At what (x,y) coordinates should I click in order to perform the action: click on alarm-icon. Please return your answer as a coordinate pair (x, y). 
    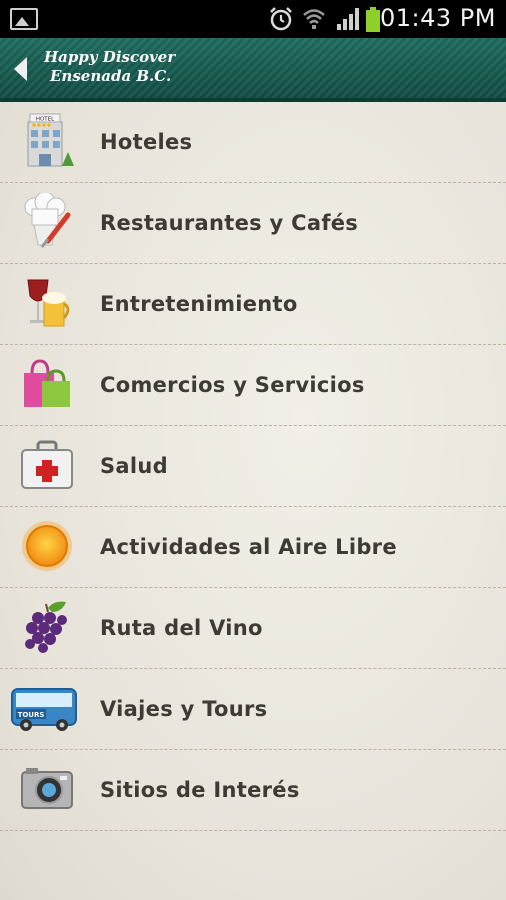
    Looking at the image, I should click on (281, 19).